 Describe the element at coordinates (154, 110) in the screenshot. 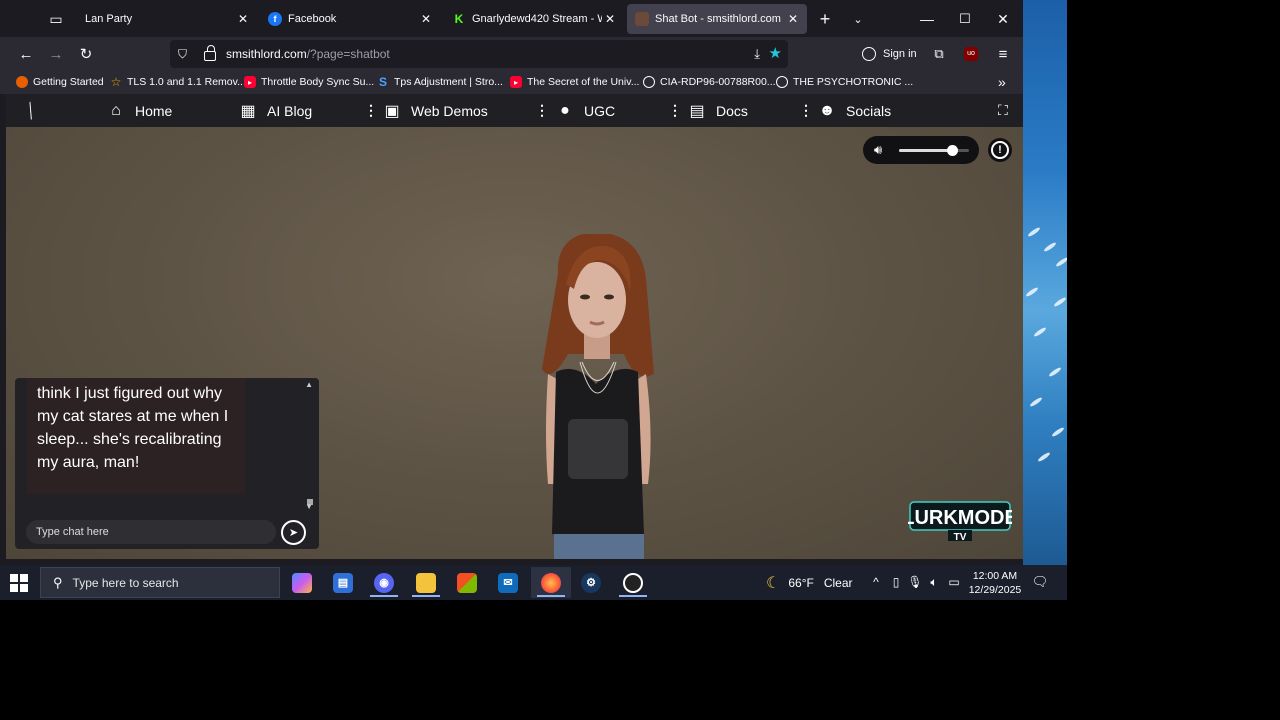

I see `nav-label: Home` at that location.